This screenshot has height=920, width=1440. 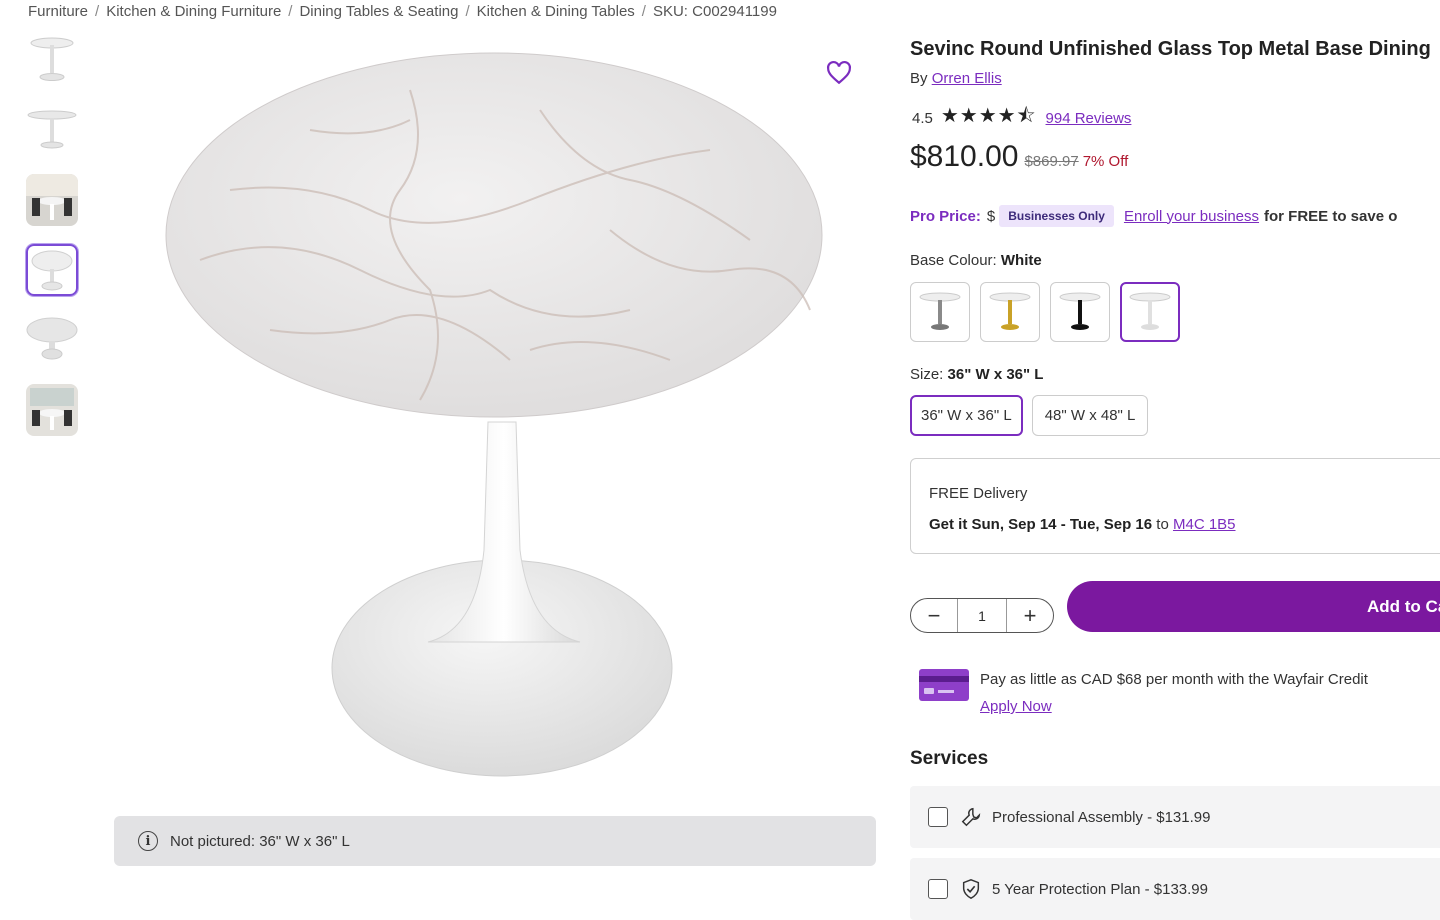 What do you see at coordinates (193, 11) in the screenshot?
I see `breadcrumb-kitchen-dining-furniture: Kitchen & Dining Furniture` at bounding box center [193, 11].